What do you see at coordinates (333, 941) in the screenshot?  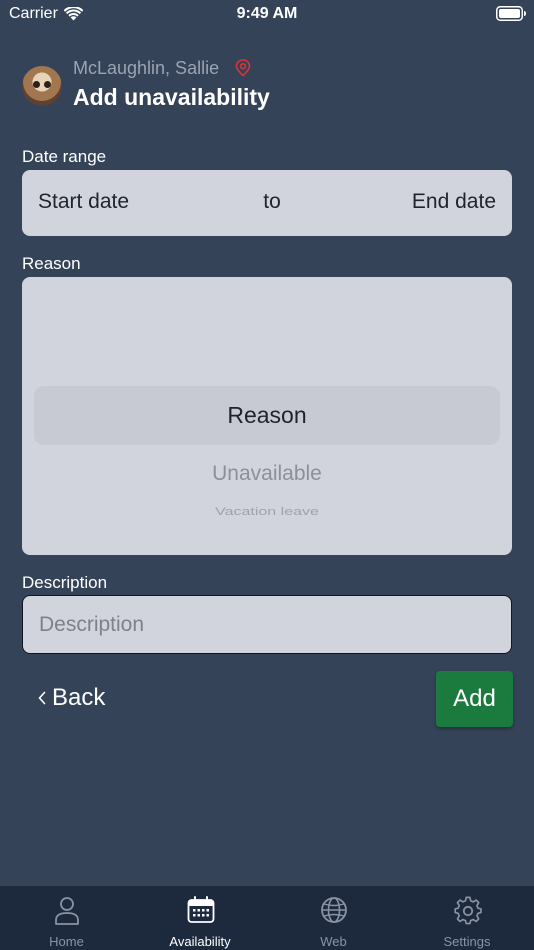 I see `tab-web-label: Web` at bounding box center [333, 941].